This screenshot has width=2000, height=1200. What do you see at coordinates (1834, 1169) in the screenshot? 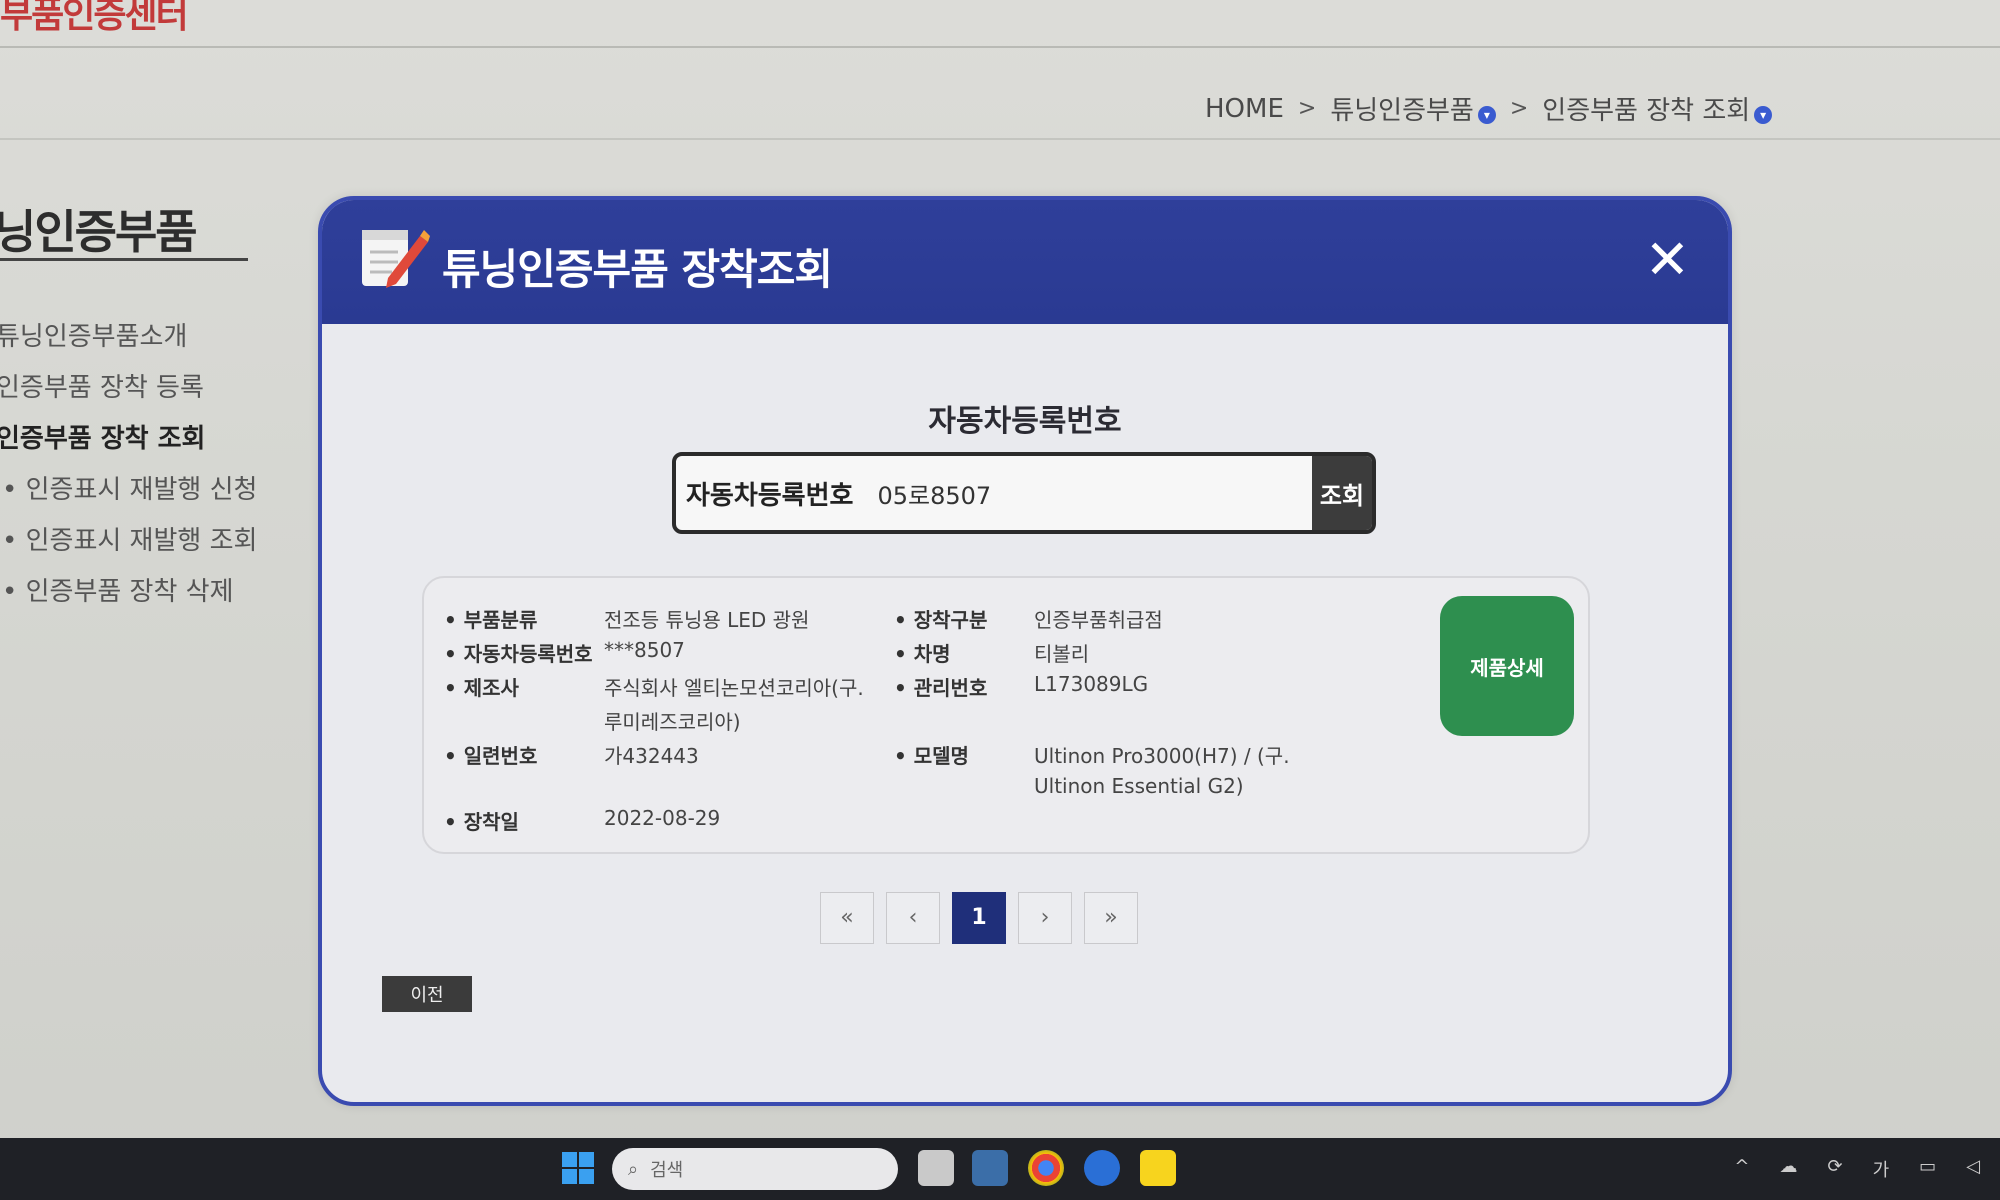
I see `sync-icon: ⟳` at bounding box center [1834, 1169].